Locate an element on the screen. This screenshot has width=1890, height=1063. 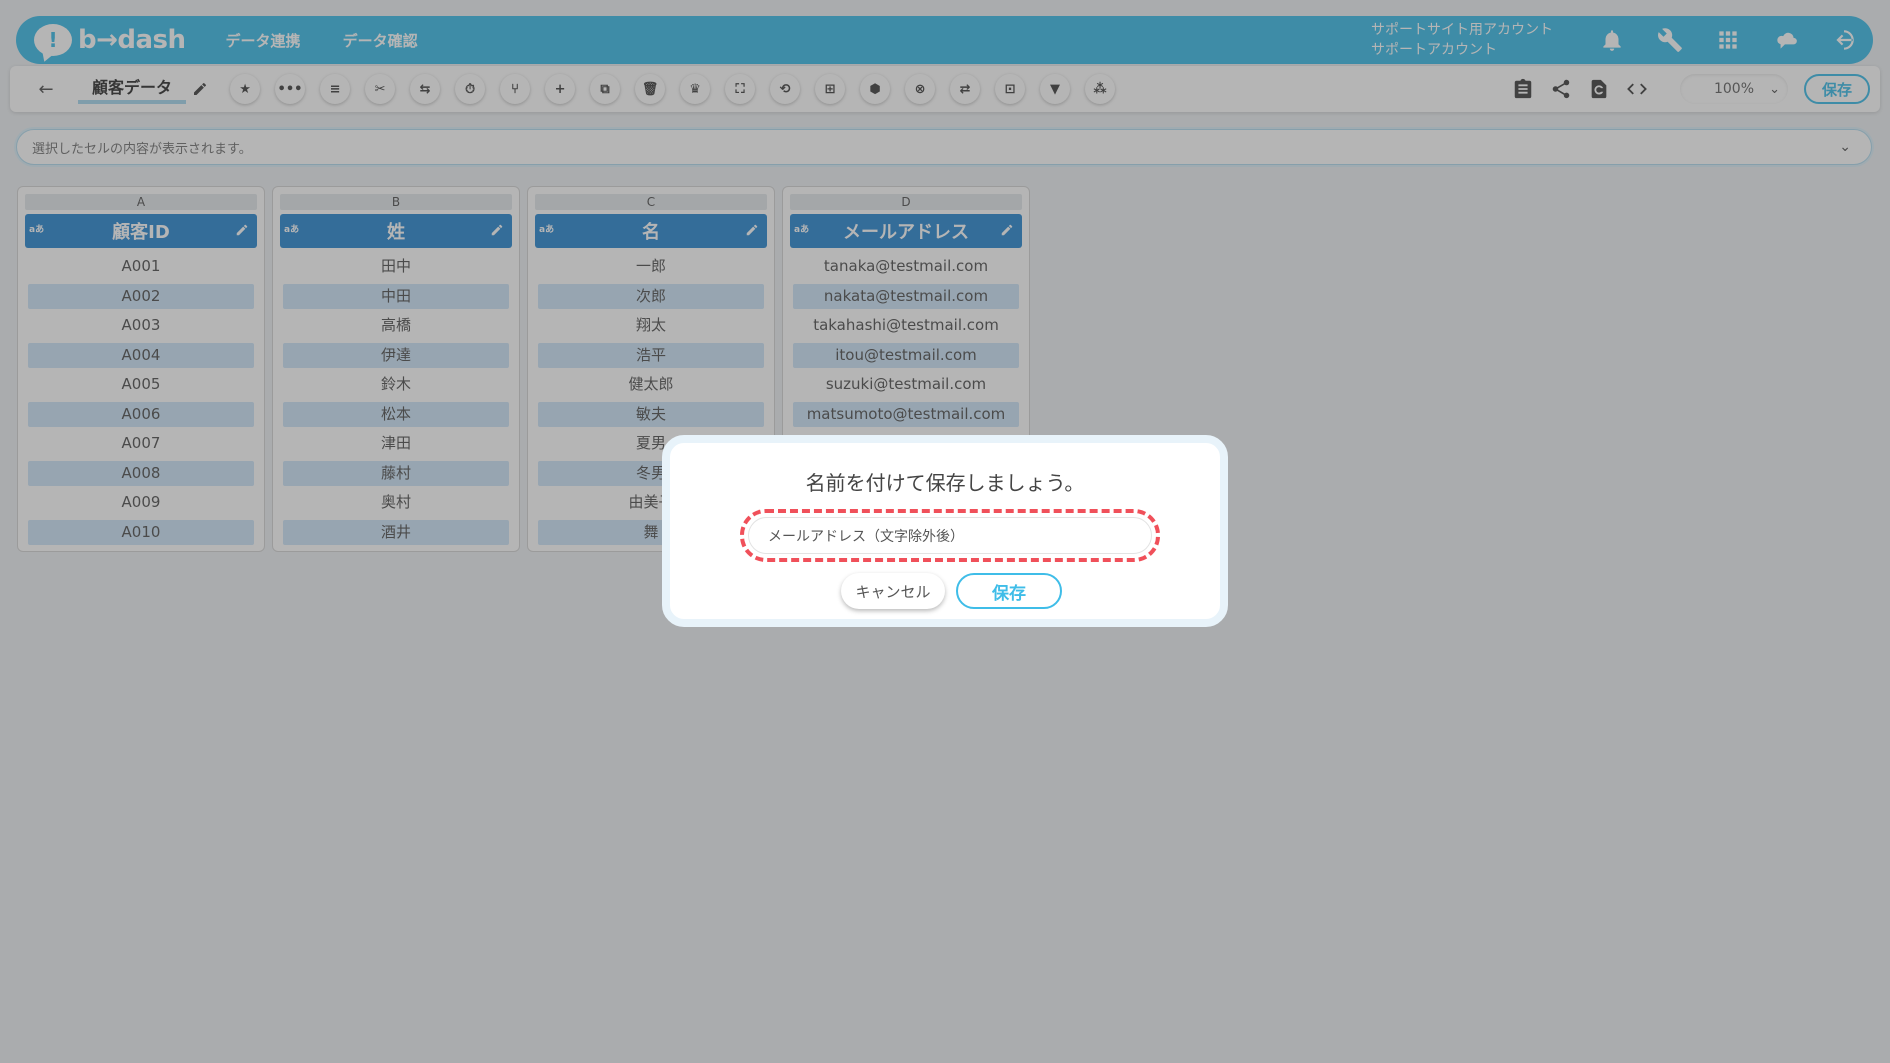
dialog-title: 名前を付けて保存しましょう。 is located at coordinates (945, 483).